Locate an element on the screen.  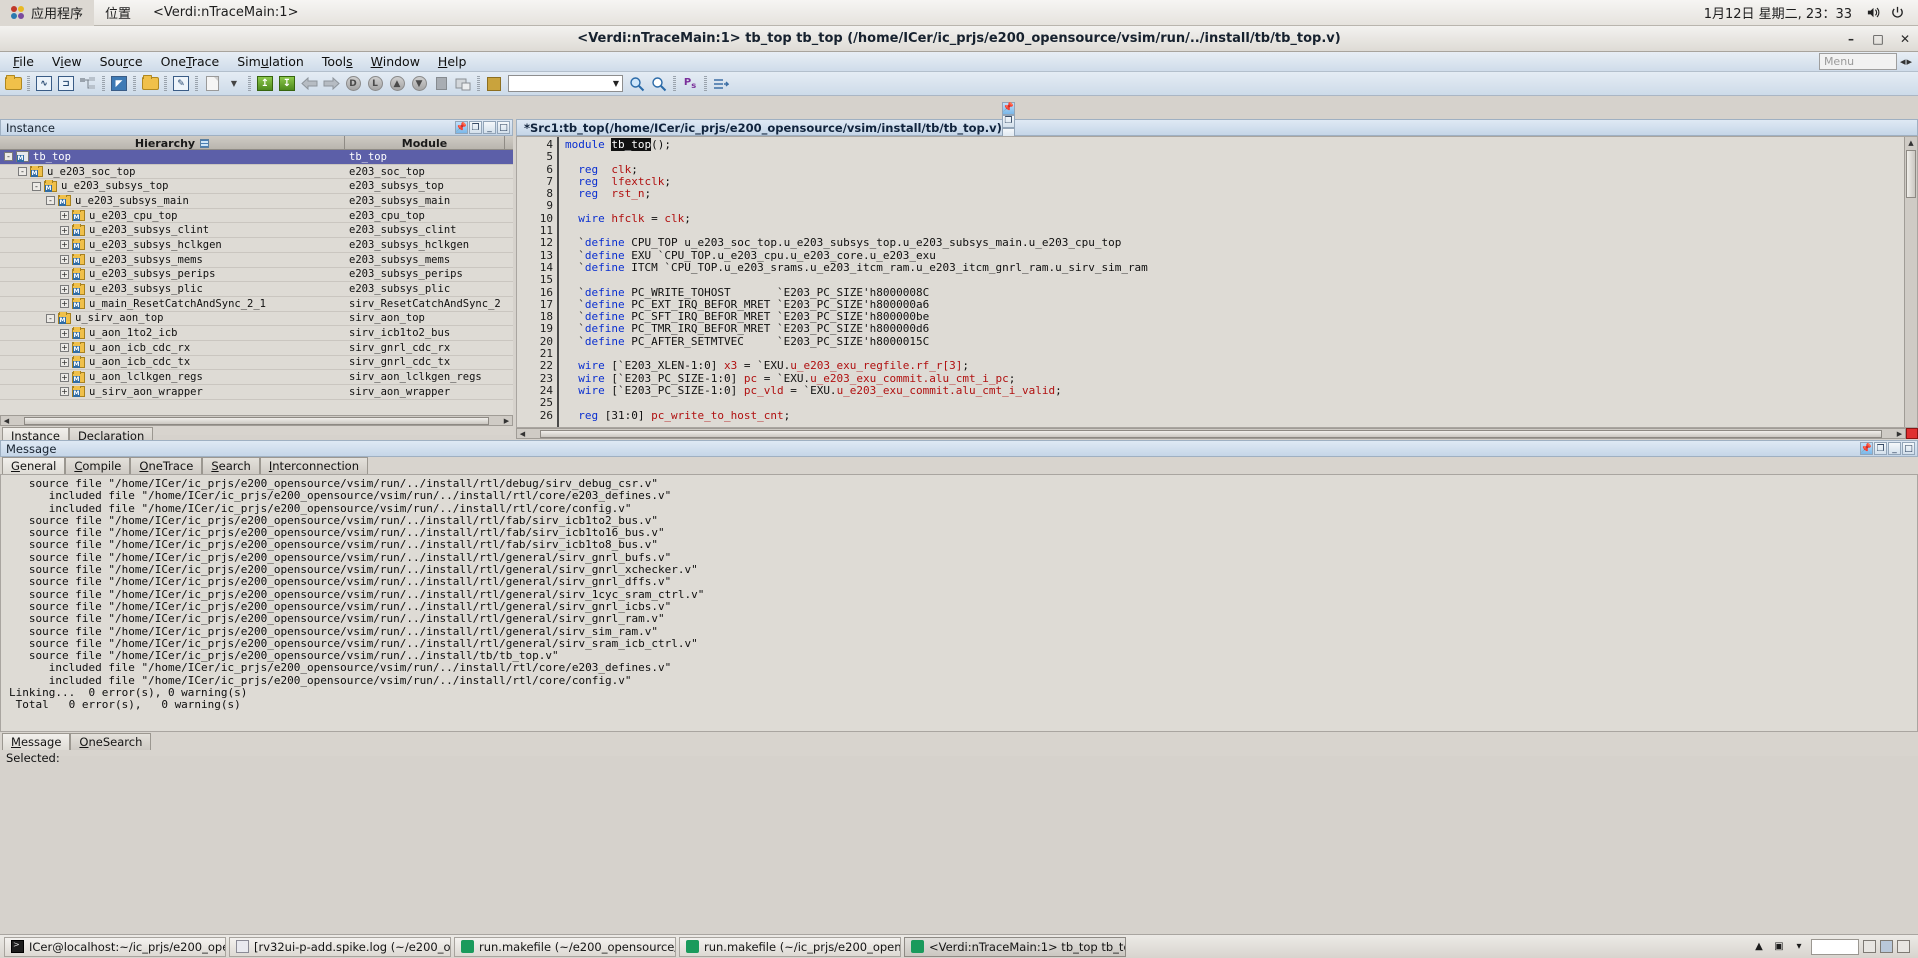
maximize-icon: □ is located at coordinates (503, 127).